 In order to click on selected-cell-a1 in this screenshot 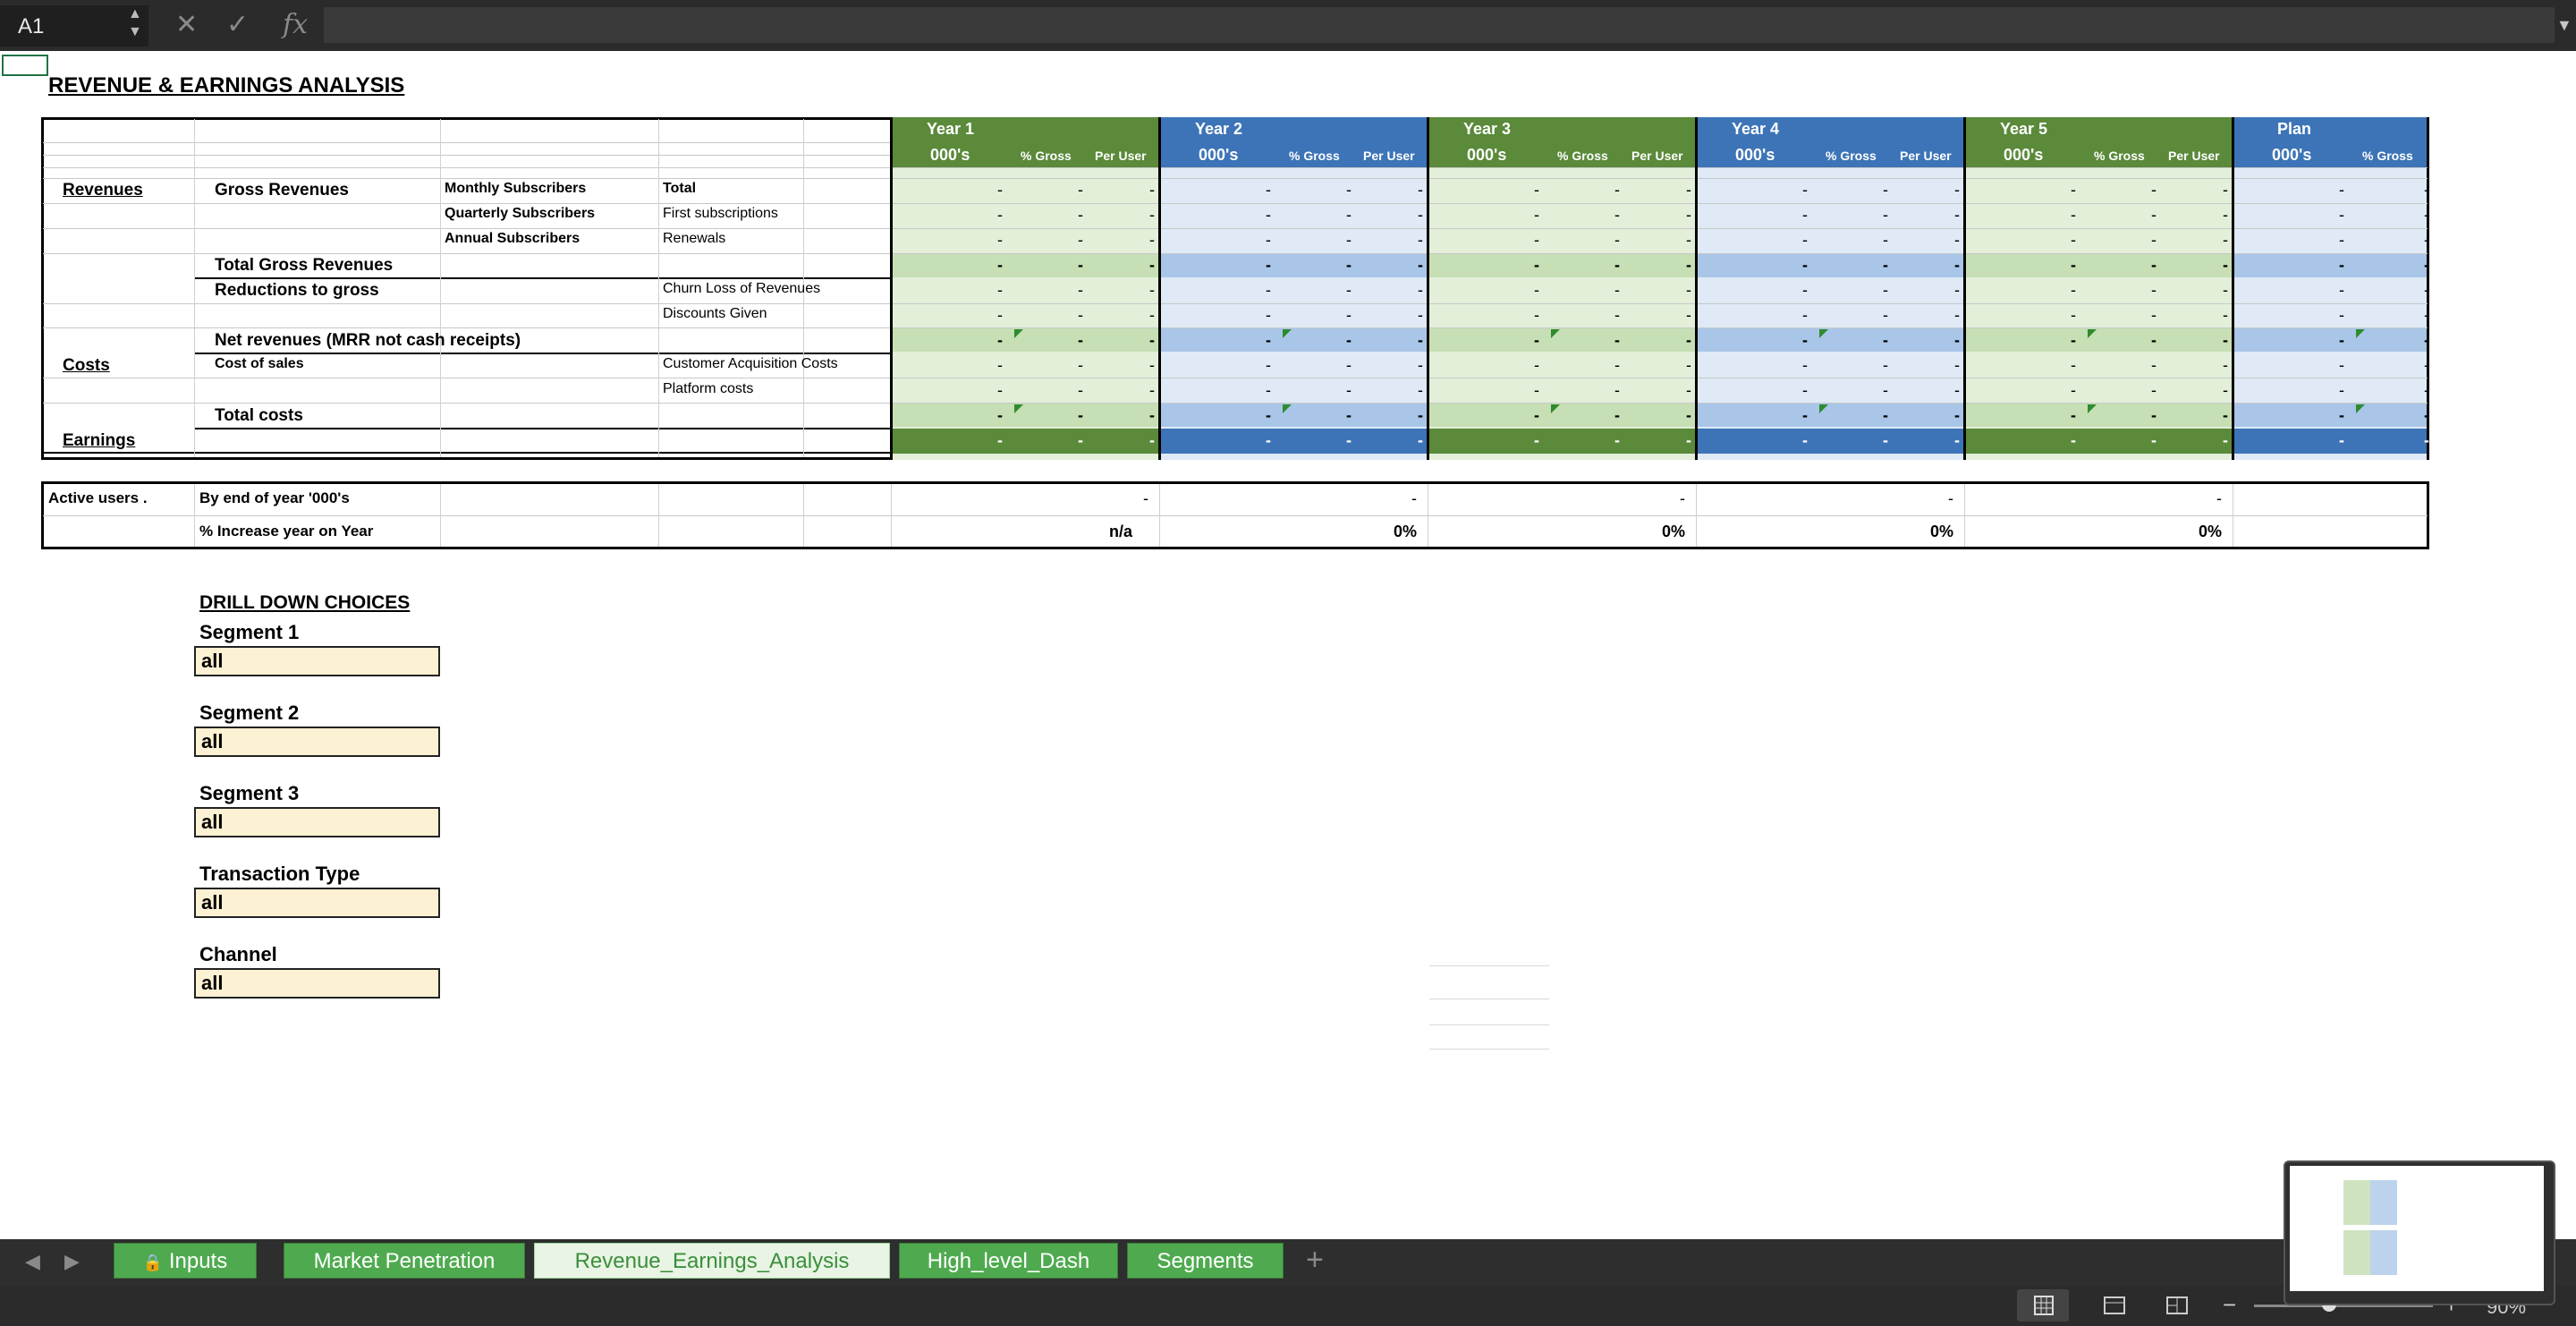, I will do `click(25, 65)`.